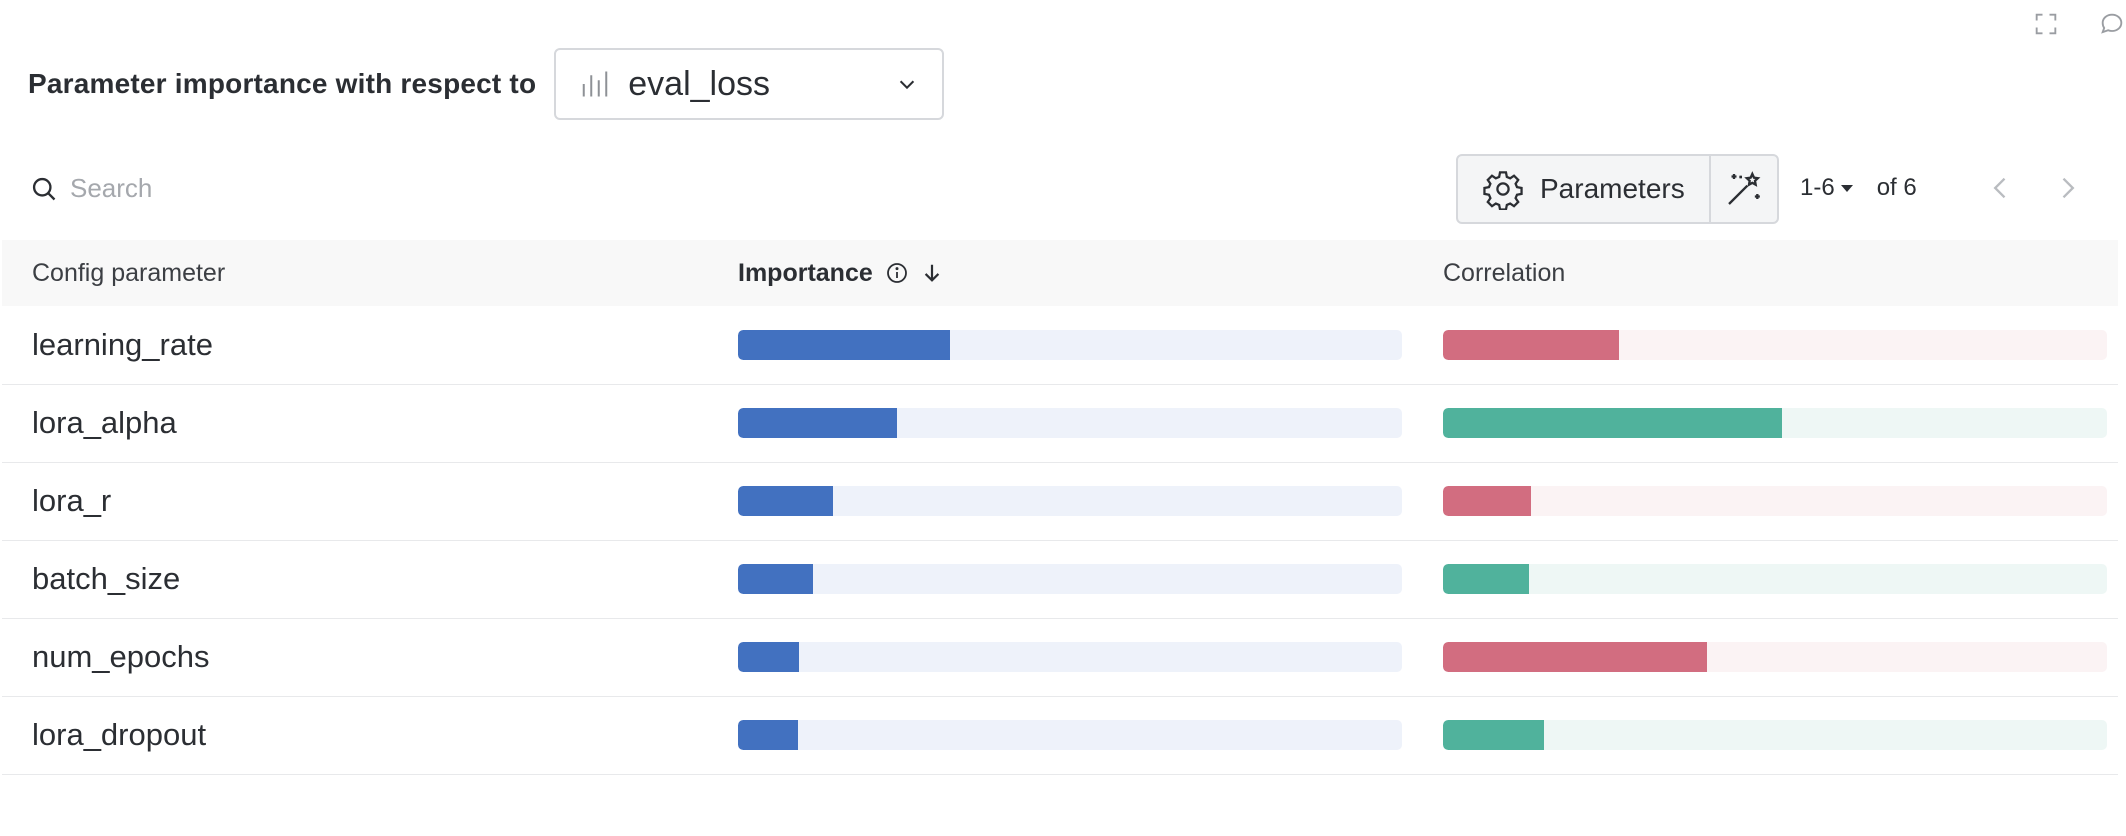 The height and width of the screenshot is (836, 2126). I want to click on chevron-left-icon, so click(2001, 188).